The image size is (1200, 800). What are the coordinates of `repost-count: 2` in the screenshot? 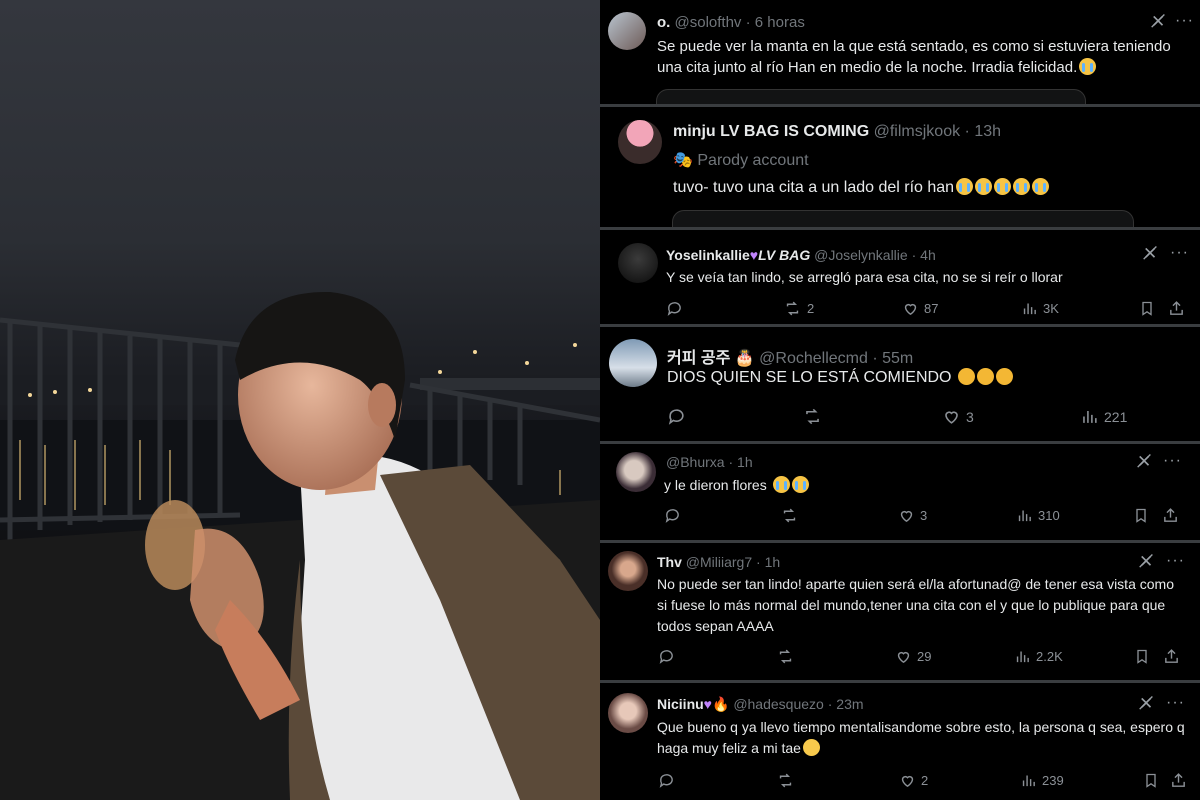 It's located at (811, 308).